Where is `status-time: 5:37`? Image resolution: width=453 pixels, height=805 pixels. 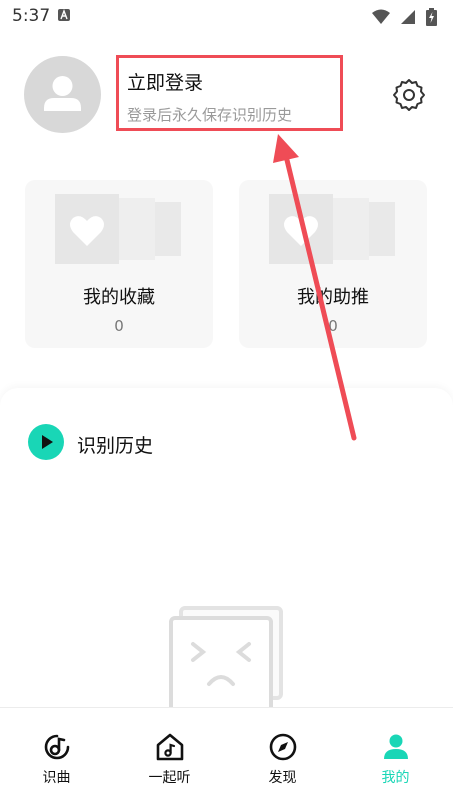 status-time: 5:37 is located at coordinates (31, 16).